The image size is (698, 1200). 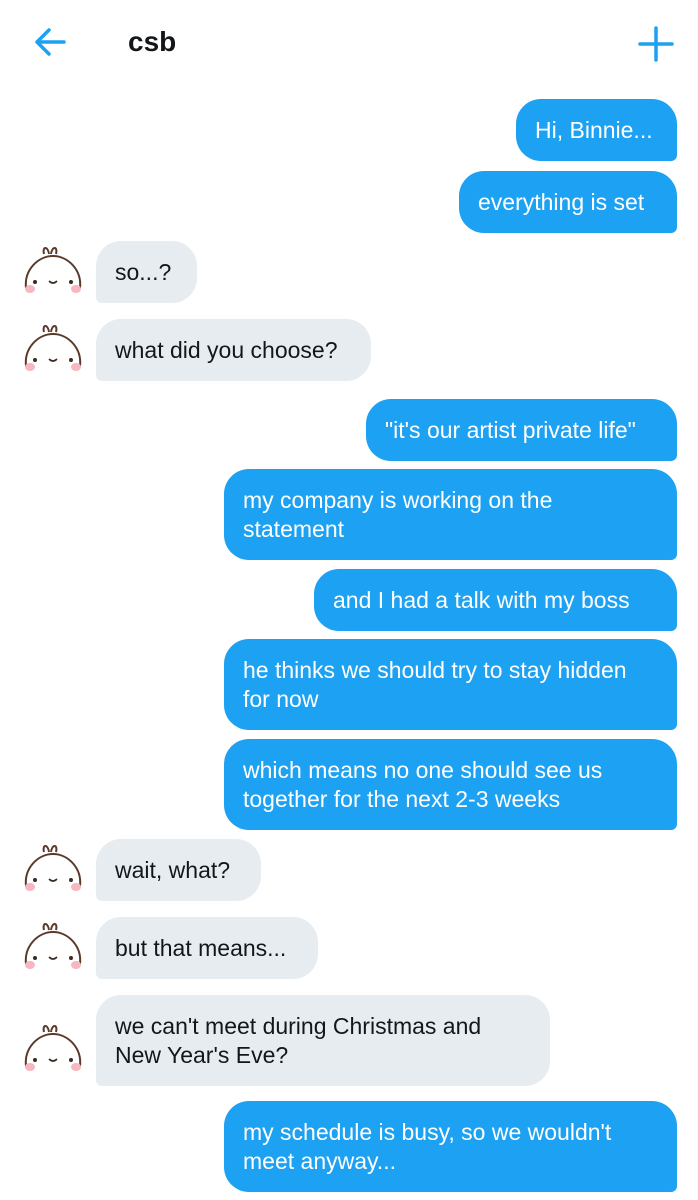 I want to click on message-line: New Year's Eve?, so click(x=202, y=1054).